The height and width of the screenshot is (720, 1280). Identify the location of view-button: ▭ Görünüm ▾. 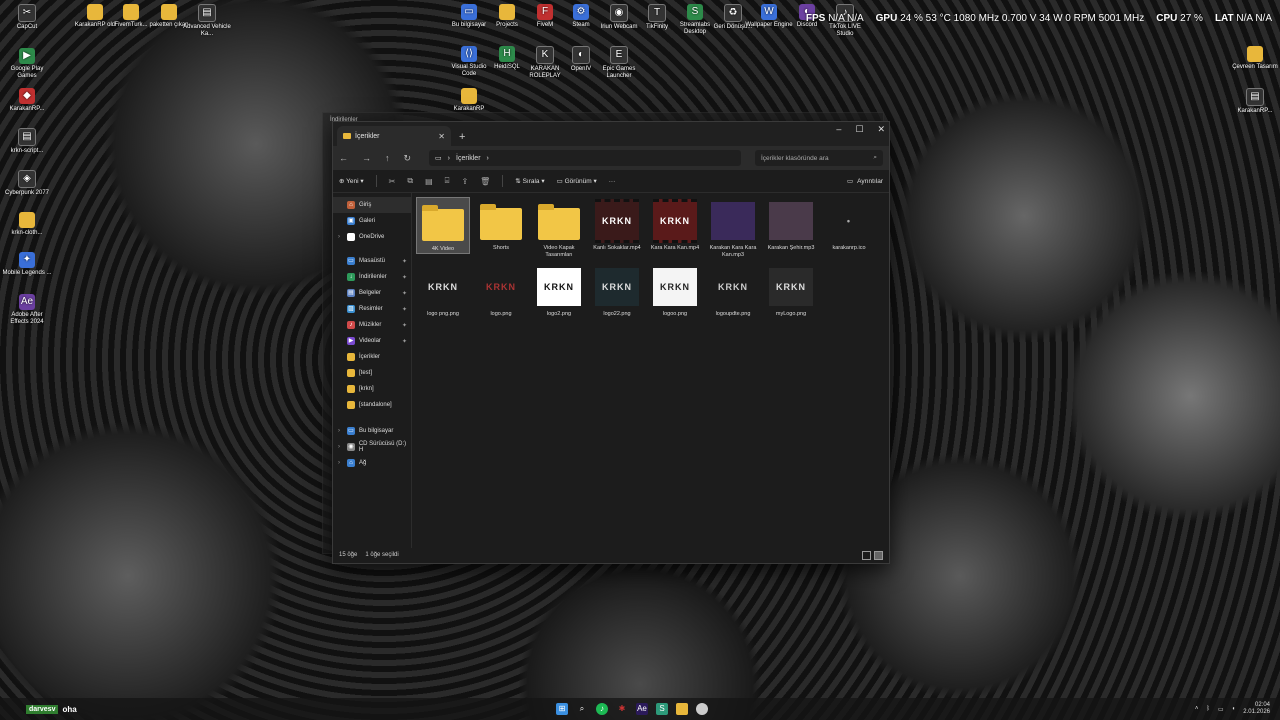
(577, 181).